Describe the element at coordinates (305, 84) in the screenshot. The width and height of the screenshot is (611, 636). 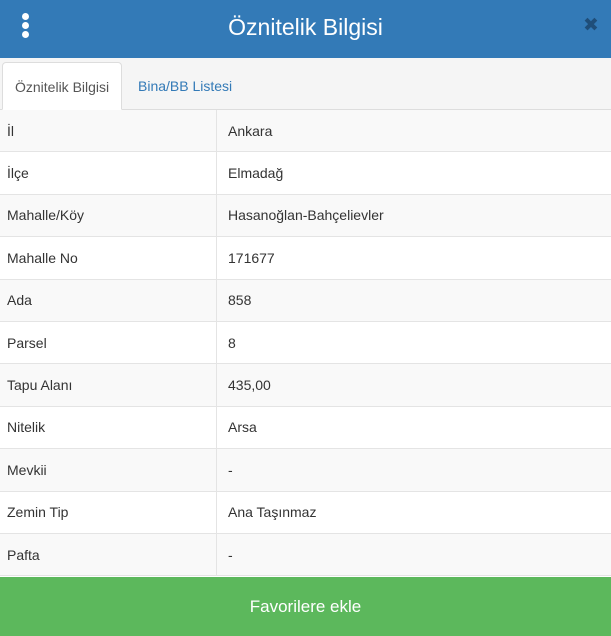
I see `tab-bar: Öznitelik Bilgisi Bina/BB Listesi` at that location.